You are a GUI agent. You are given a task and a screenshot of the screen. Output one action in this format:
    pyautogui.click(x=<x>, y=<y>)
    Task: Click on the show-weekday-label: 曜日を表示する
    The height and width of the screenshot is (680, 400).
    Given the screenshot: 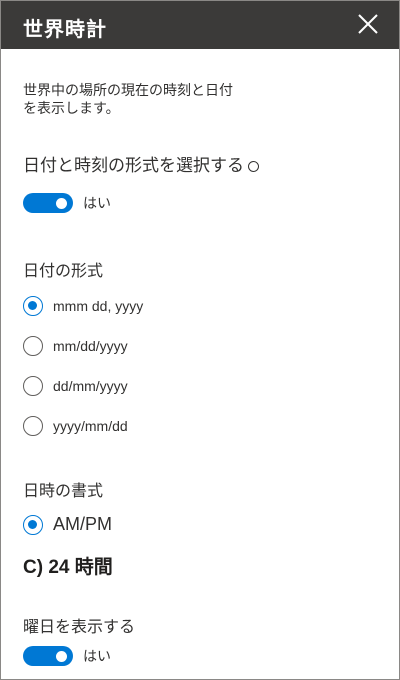 What is the action you would take?
    pyautogui.click(x=79, y=627)
    